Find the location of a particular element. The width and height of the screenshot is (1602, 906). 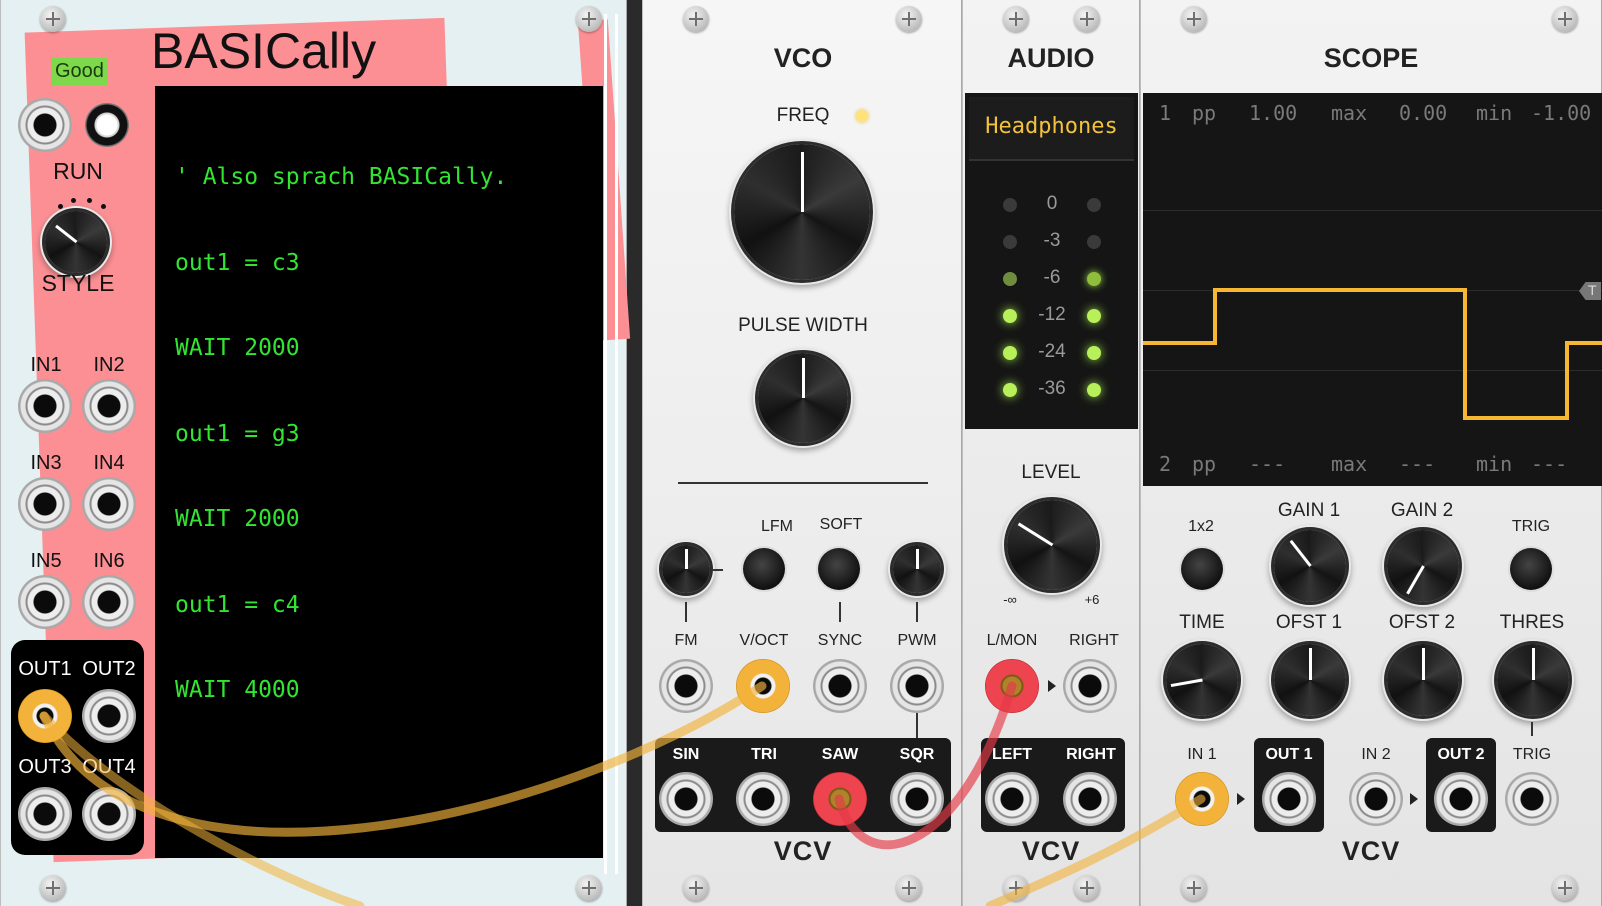

out2-label: OUT 2 is located at coordinates (1461, 754).